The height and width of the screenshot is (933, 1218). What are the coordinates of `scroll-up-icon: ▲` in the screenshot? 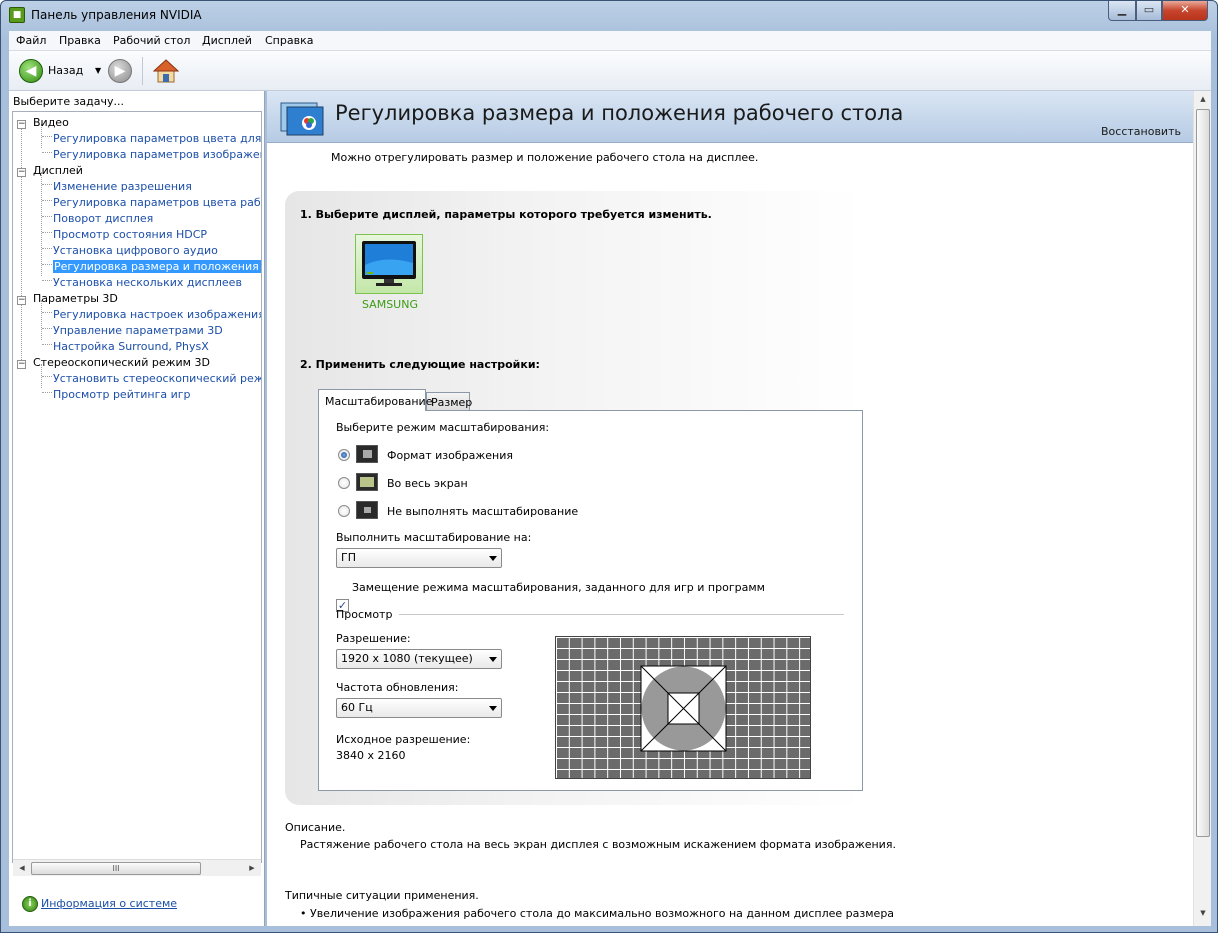 It's located at (1203, 99).